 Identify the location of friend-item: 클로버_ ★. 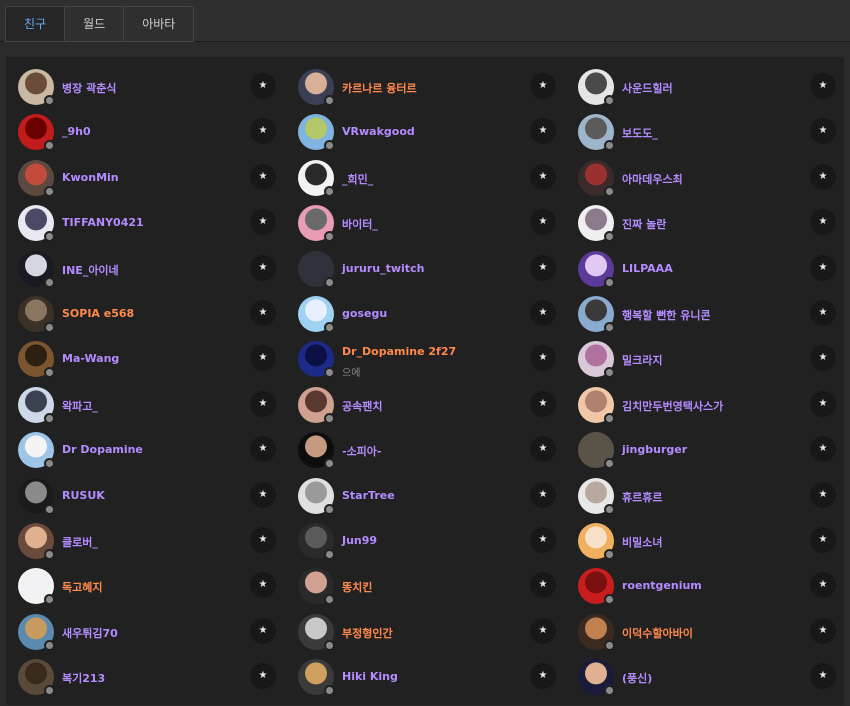
(154, 541).